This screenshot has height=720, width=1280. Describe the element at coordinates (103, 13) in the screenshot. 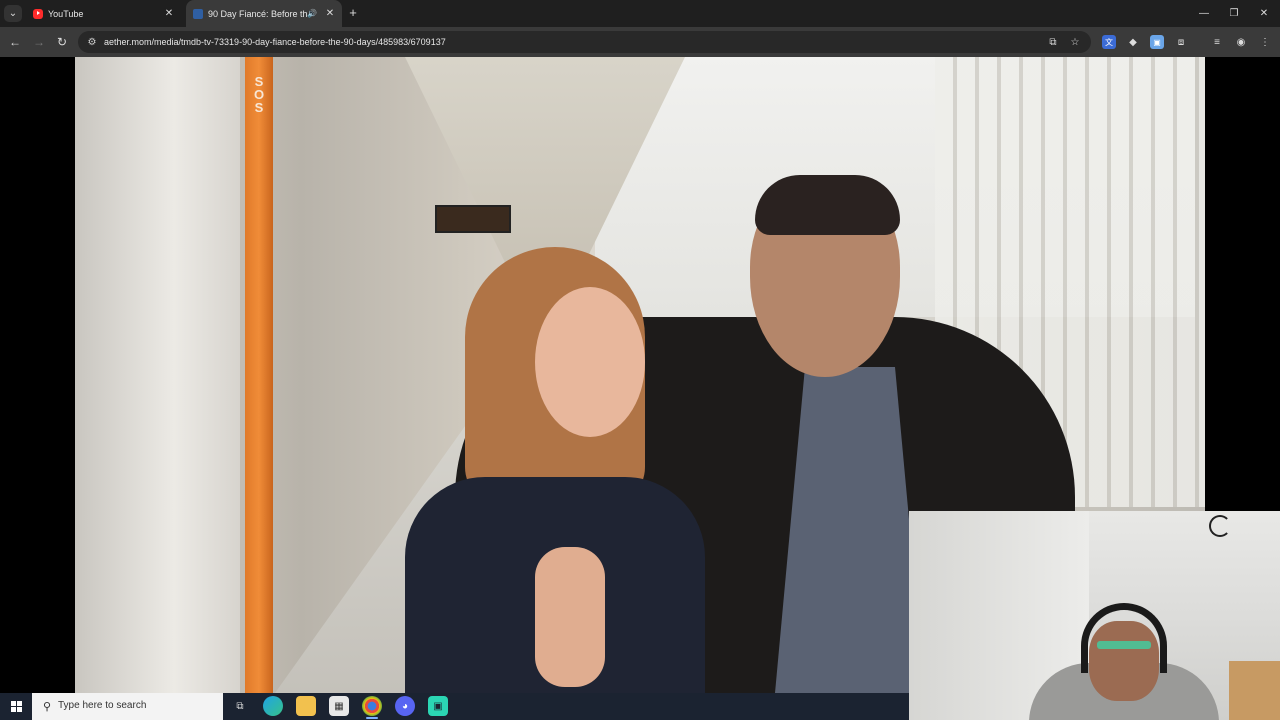

I see `tab-youtube: YouTube ✕` at that location.